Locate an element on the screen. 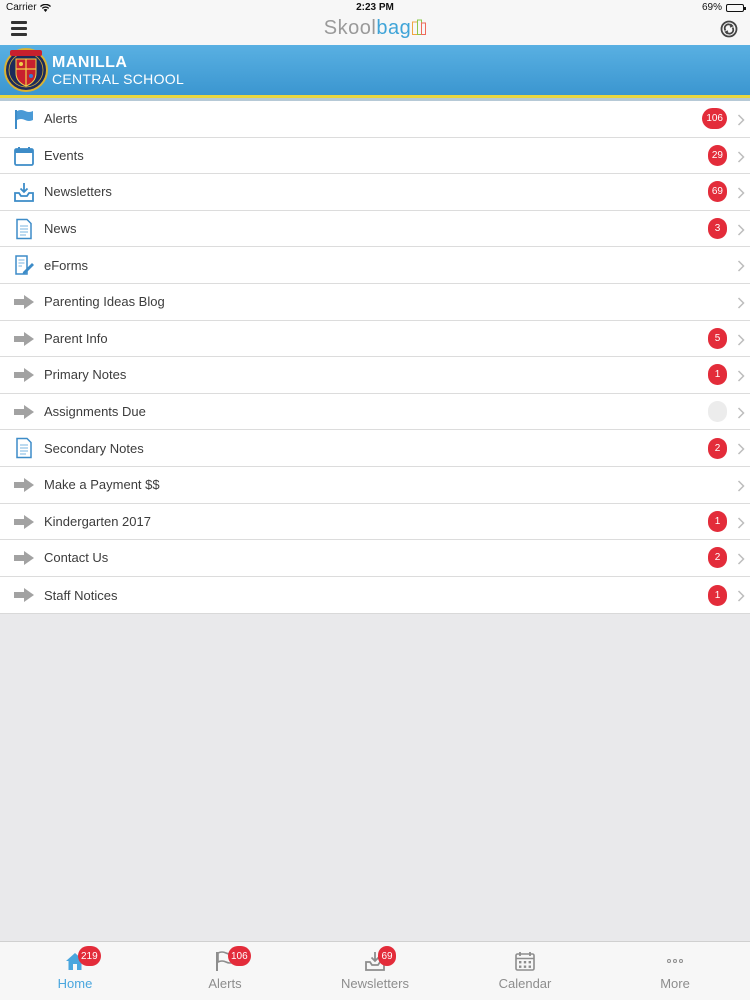 This screenshot has width=750, height=1000. menu-item-label: eForms is located at coordinates (66, 265).